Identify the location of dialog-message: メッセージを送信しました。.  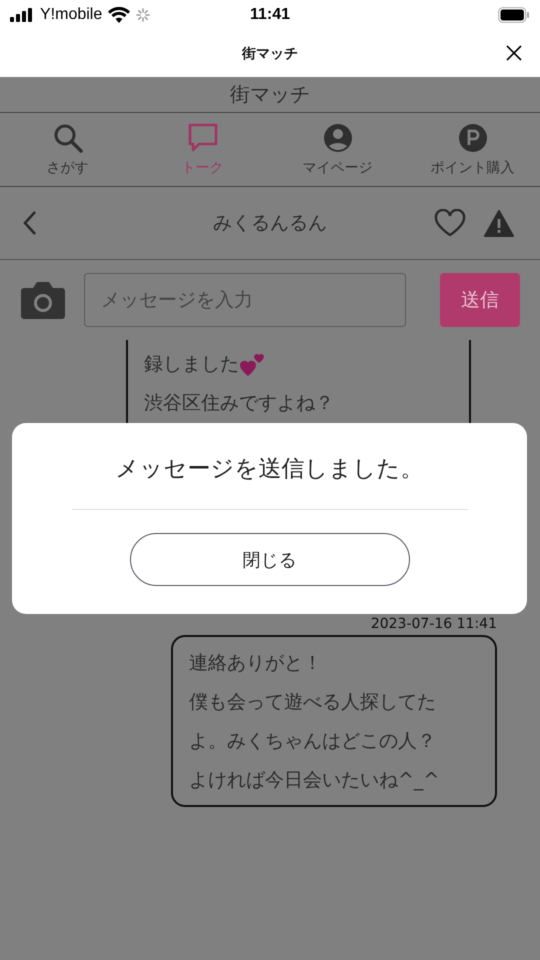
(270, 469).